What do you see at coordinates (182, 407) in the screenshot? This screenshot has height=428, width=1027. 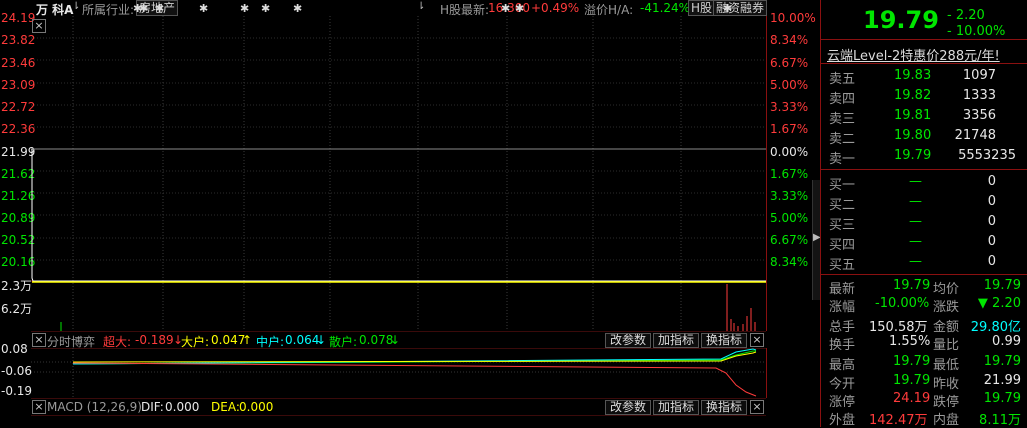 I see `dif-value: 0.000` at bounding box center [182, 407].